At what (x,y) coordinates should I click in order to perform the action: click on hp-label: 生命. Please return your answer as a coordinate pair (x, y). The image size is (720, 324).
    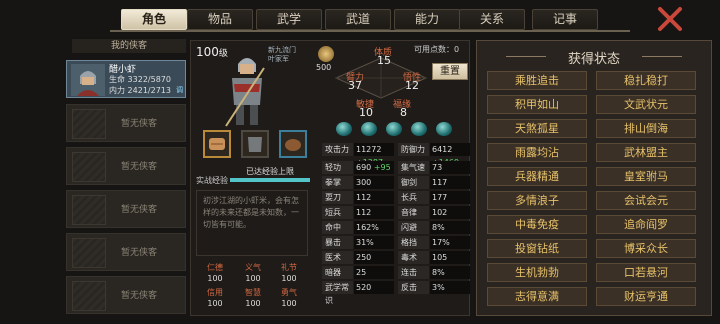
    Looking at the image, I should click on (117, 79).